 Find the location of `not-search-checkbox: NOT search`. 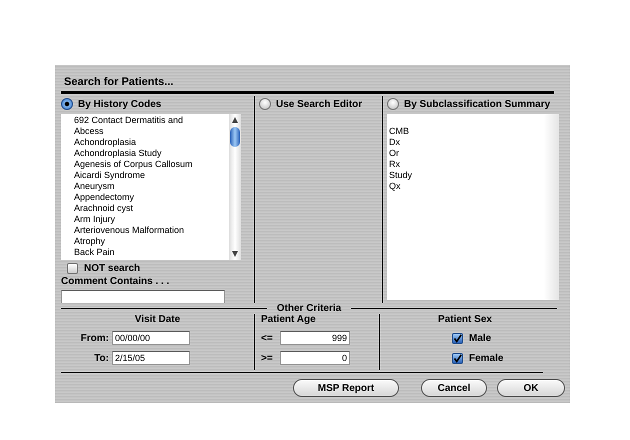

not-search-checkbox: NOT search is located at coordinates (103, 268).